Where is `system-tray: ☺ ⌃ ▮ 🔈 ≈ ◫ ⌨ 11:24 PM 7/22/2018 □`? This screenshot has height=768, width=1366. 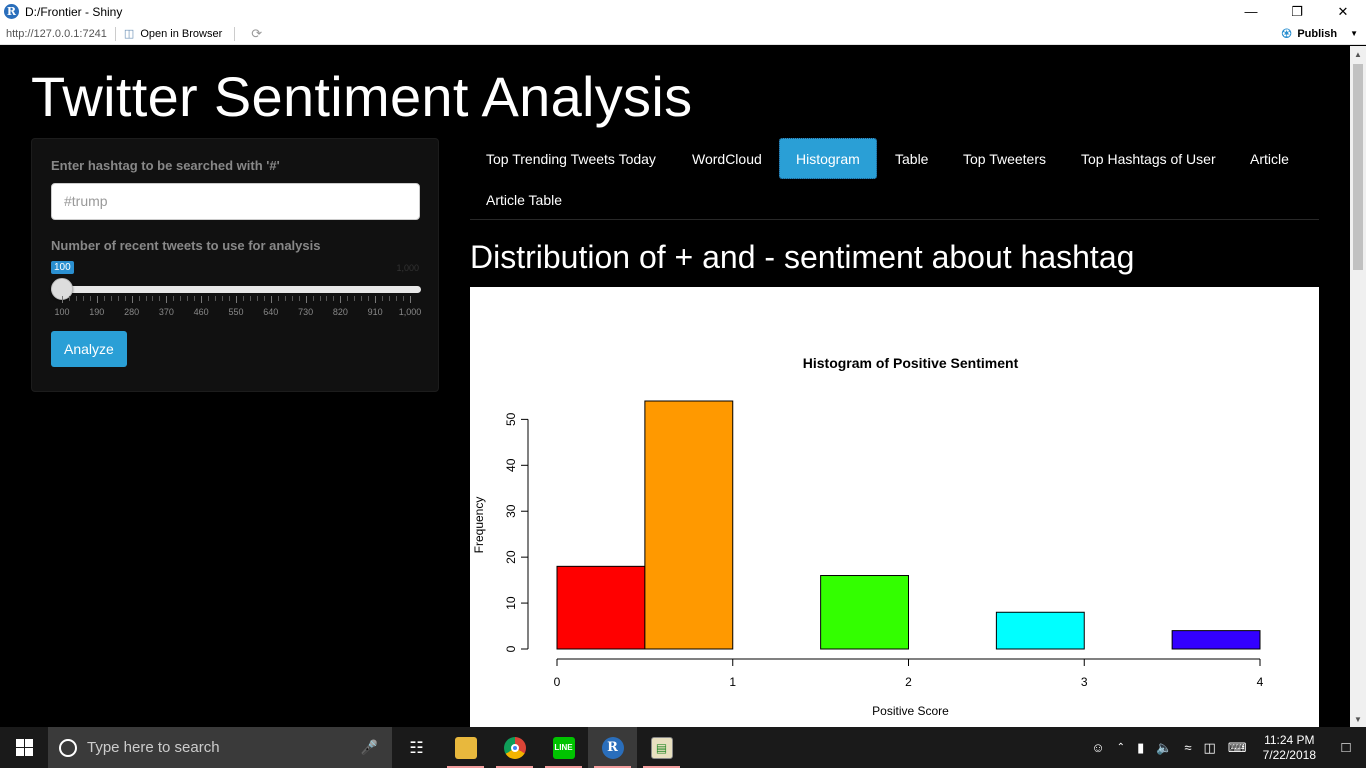 system-tray: ☺ ⌃ ▮ 🔈 ≈ ◫ ⌨ 11:24 PM 7/22/2018 □ is located at coordinates (1225, 747).